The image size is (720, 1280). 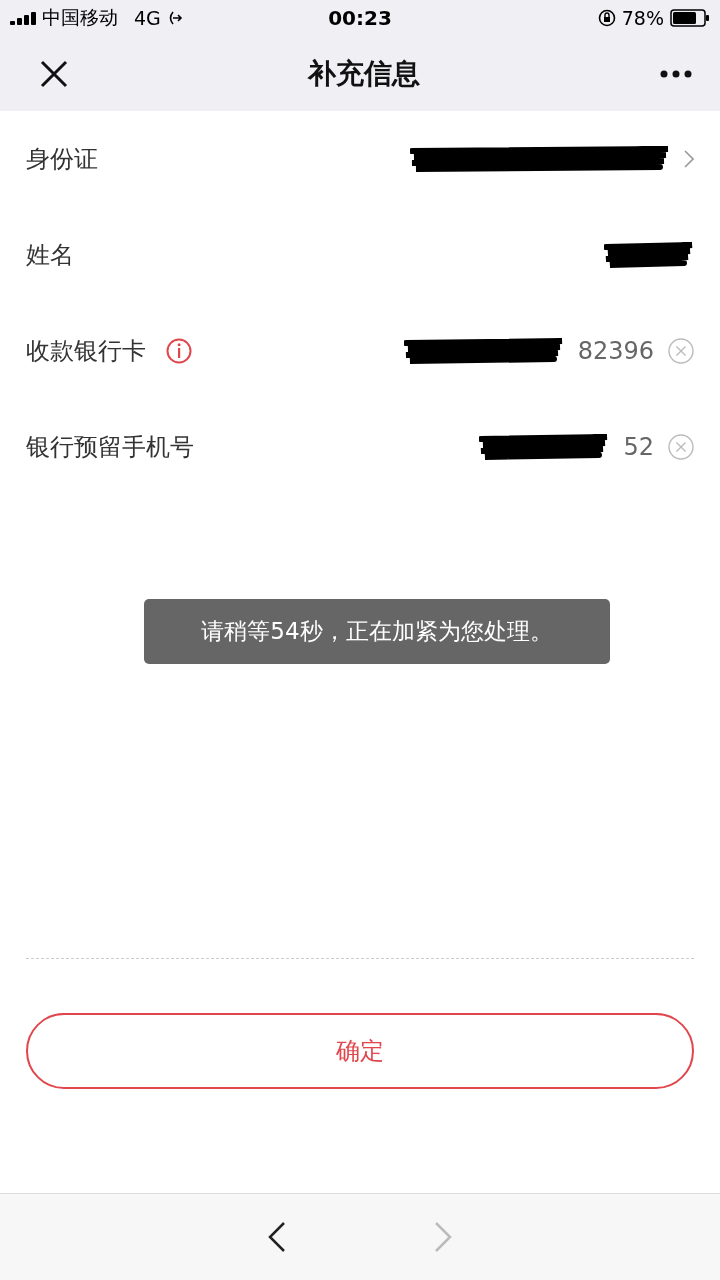 What do you see at coordinates (606, 18) in the screenshot?
I see `rotation-lock-icon` at bounding box center [606, 18].